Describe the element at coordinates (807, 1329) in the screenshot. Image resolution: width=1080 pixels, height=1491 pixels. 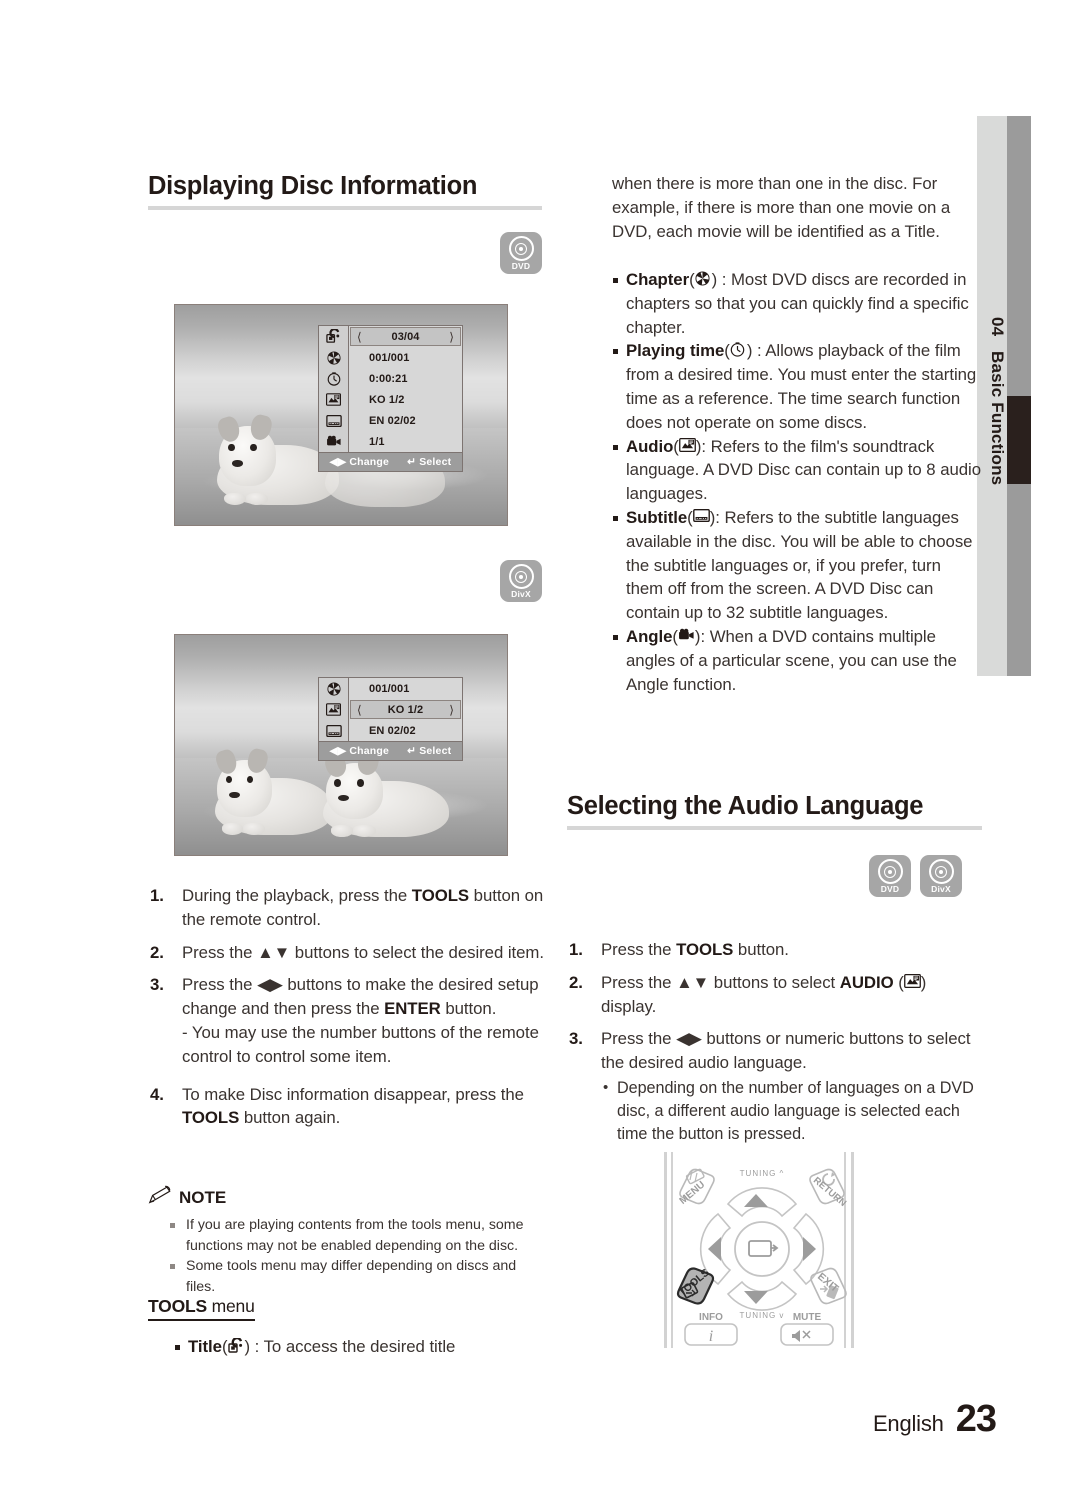
I see `mute-button: MUTE` at that location.